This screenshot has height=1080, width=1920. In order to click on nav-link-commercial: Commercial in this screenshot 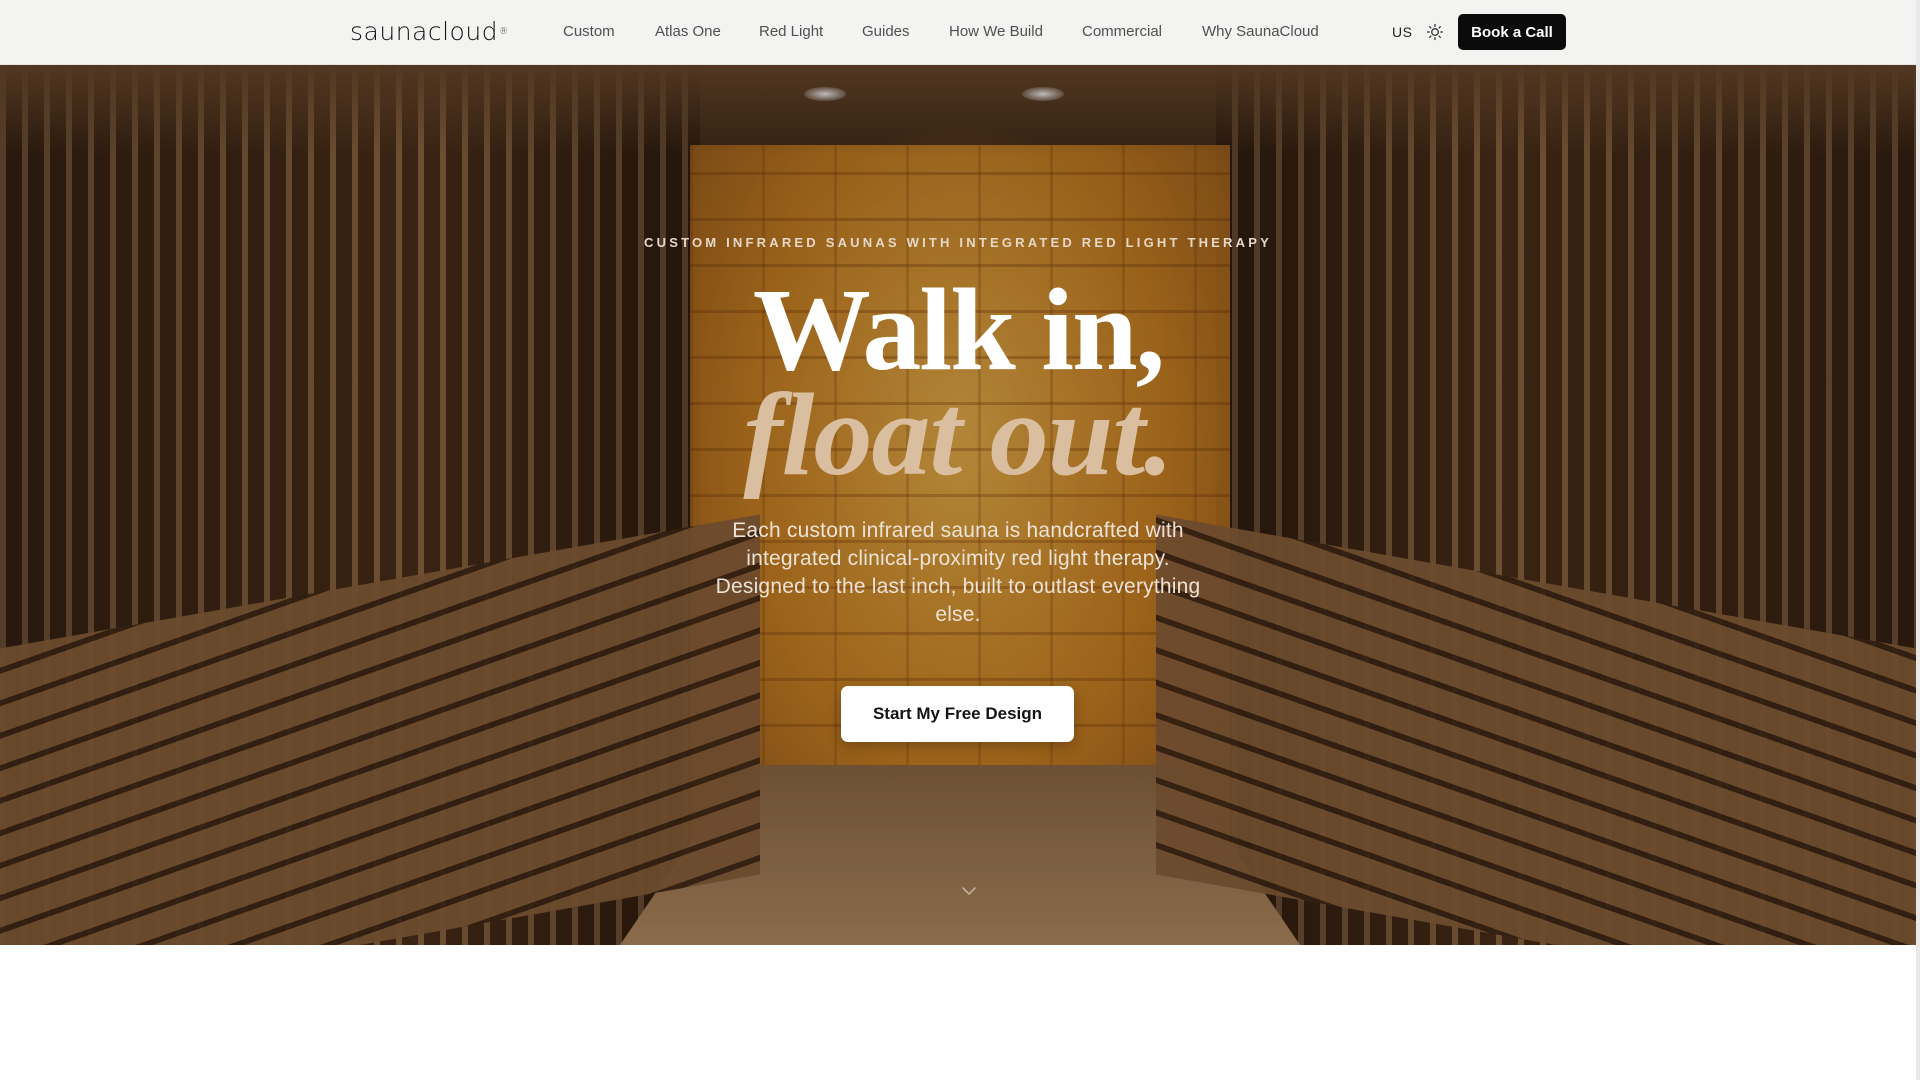, I will do `click(1122, 32)`.